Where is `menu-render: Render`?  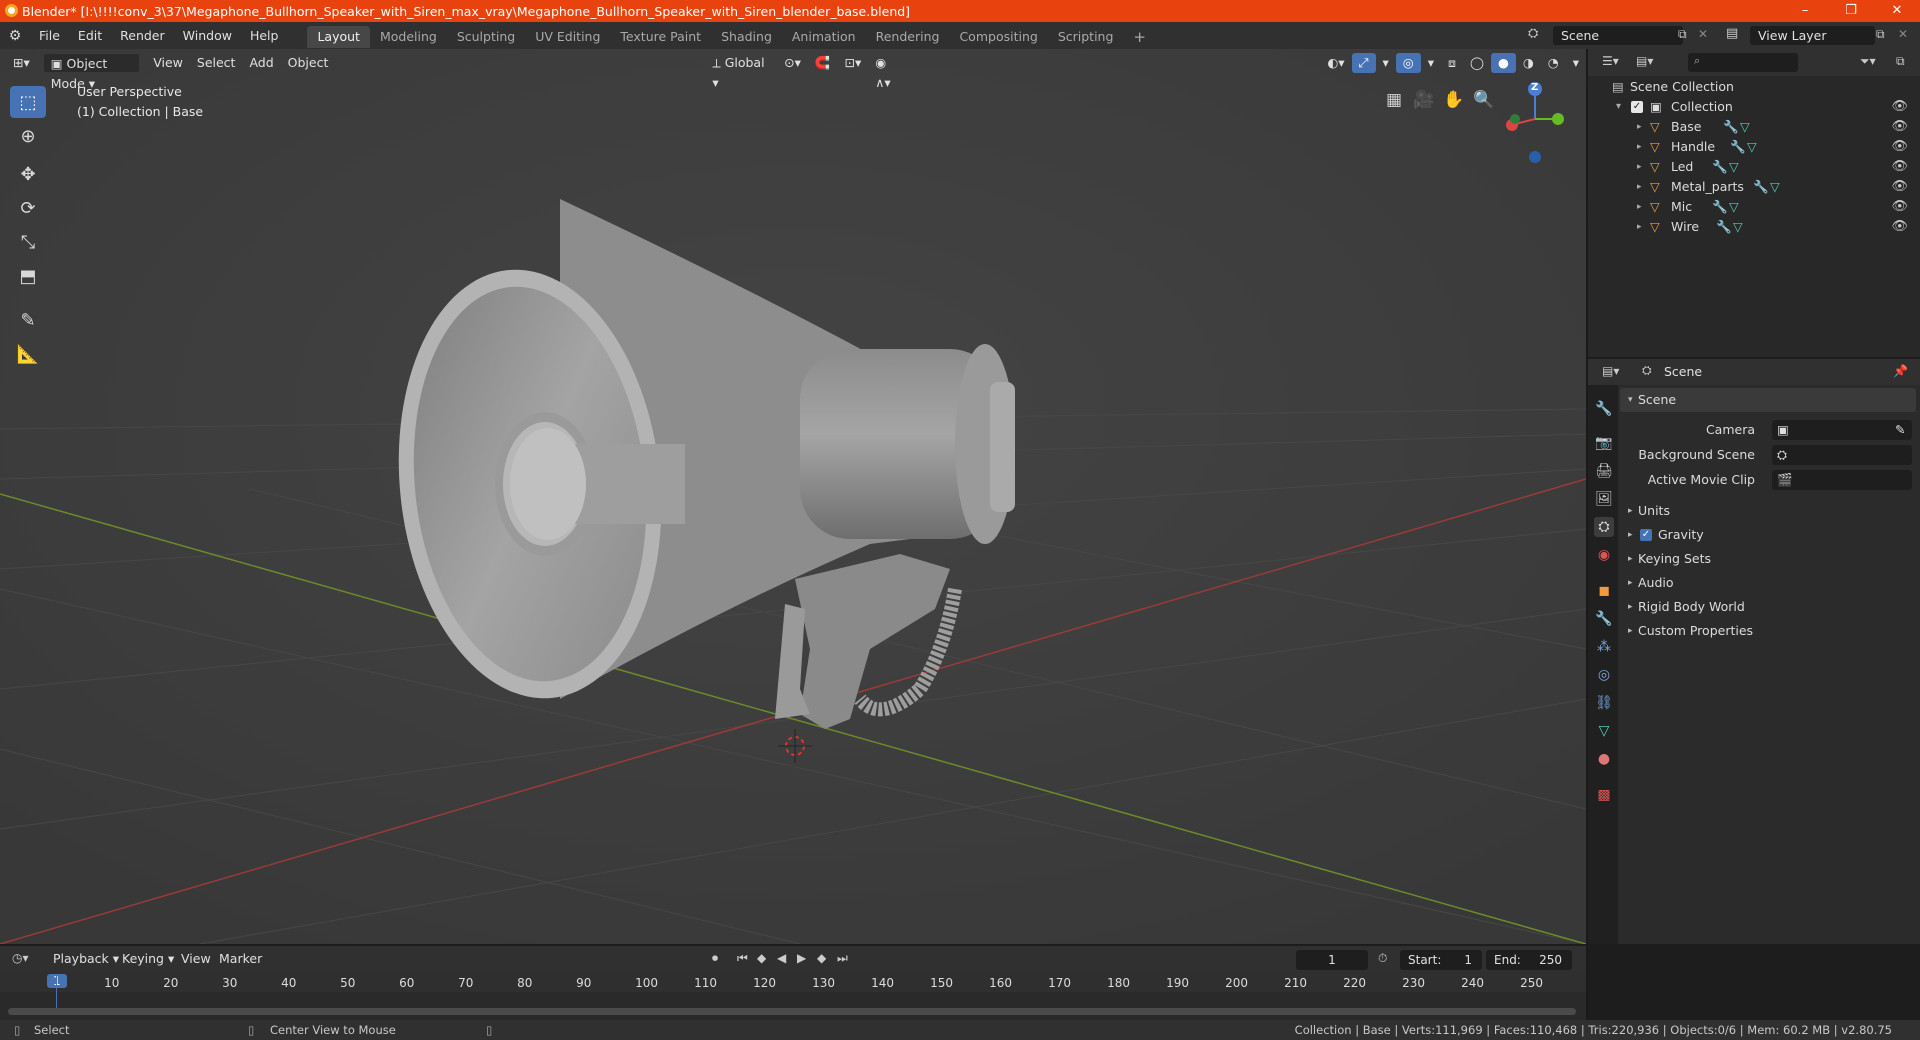 menu-render: Render is located at coordinates (142, 35).